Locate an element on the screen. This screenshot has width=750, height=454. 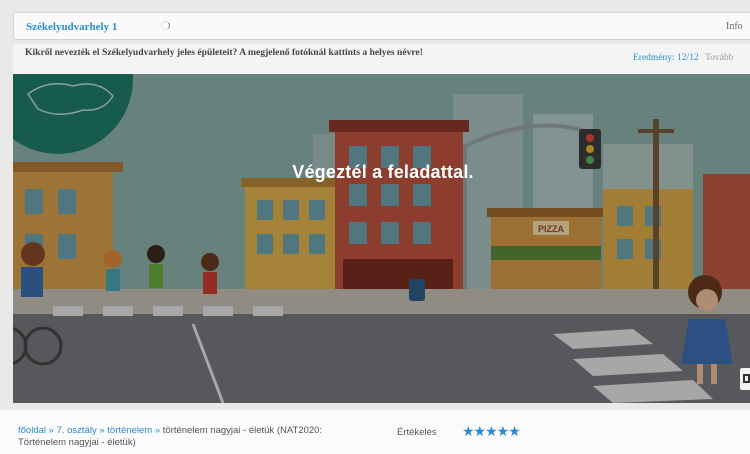
loading-spinner-icon is located at coordinates (165, 25).